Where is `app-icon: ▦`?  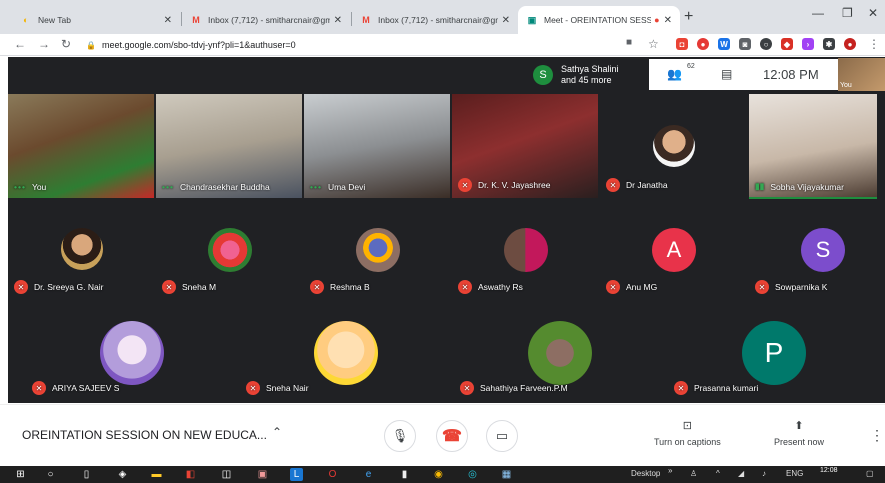 app-icon: ▦ is located at coordinates (506, 474).